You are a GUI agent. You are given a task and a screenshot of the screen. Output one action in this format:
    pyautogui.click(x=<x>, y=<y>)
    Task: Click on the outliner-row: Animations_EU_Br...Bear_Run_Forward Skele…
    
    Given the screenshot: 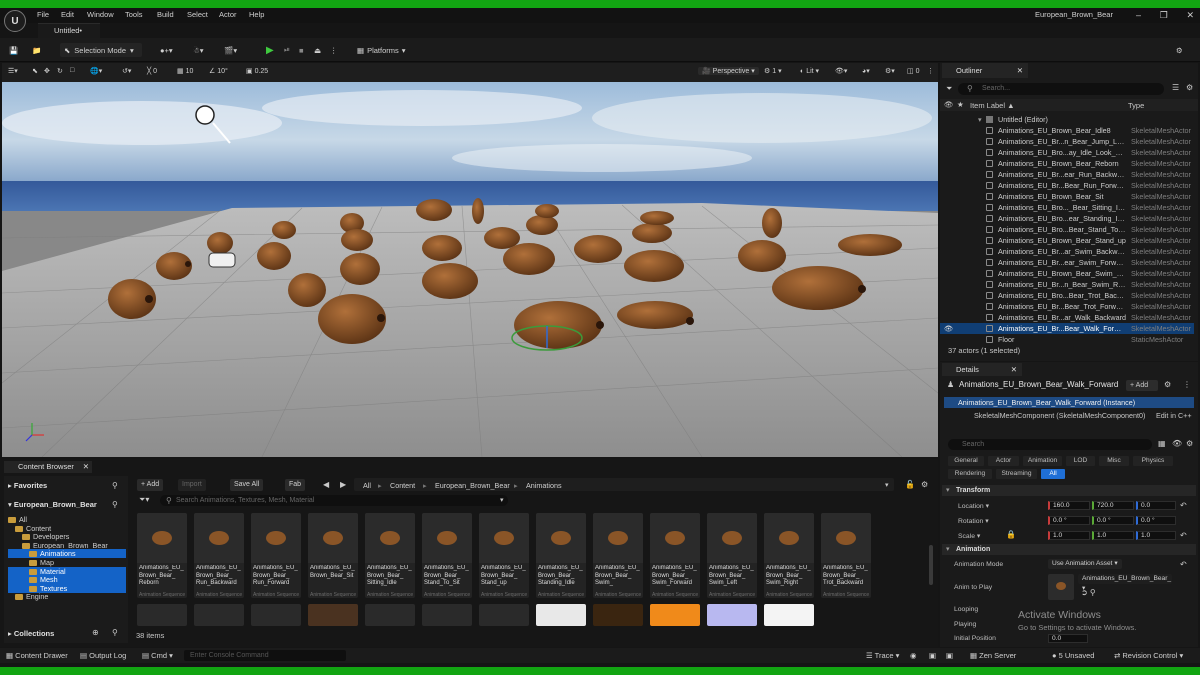 What is the action you would take?
    pyautogui.click(x=1067, y=185)
    